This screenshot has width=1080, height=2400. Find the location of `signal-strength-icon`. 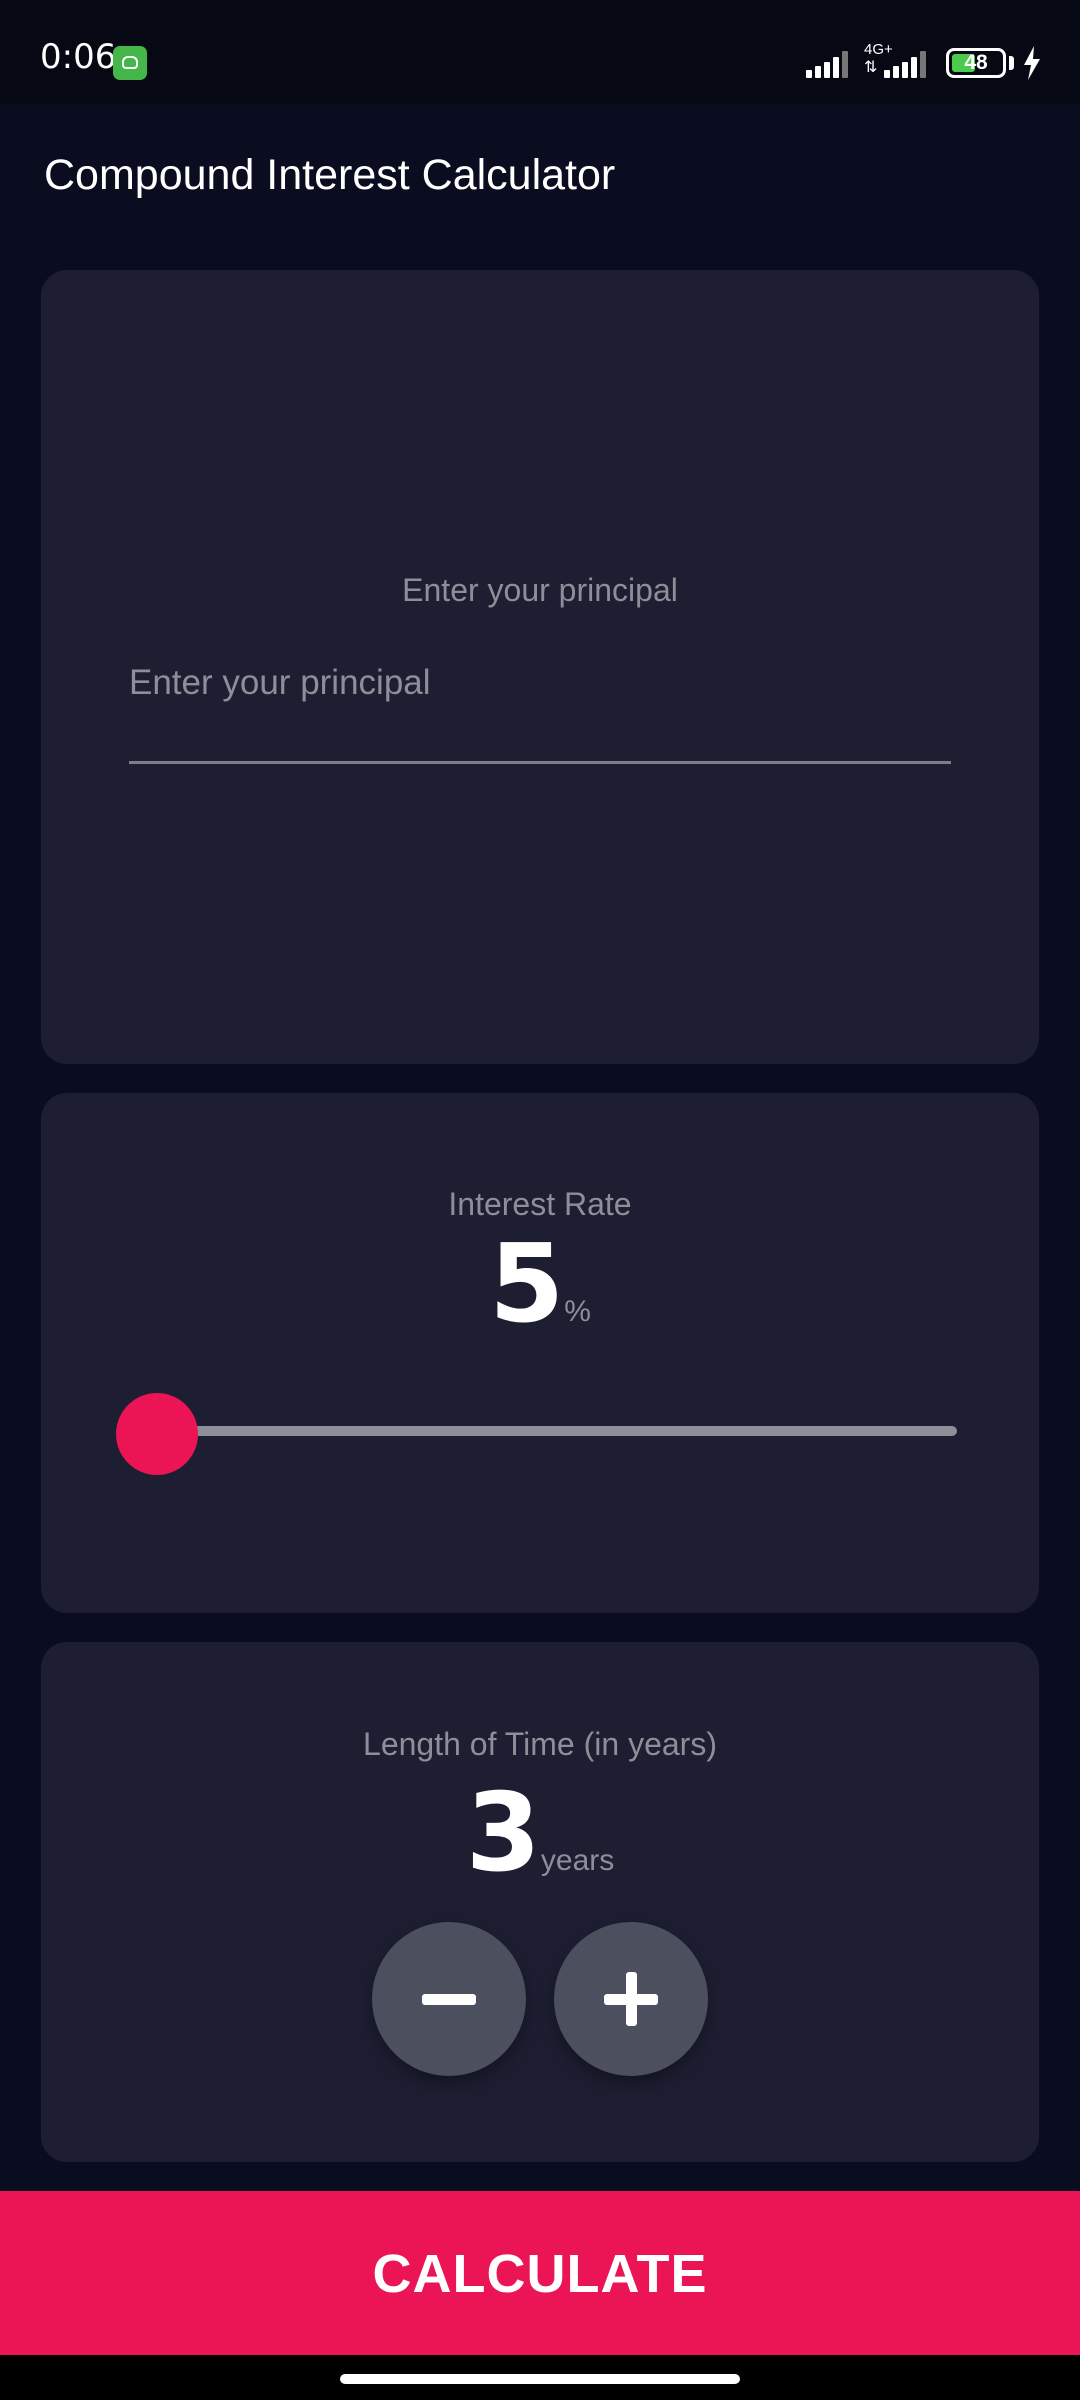

signal-strength-icon is located at coordinates (830, 64).